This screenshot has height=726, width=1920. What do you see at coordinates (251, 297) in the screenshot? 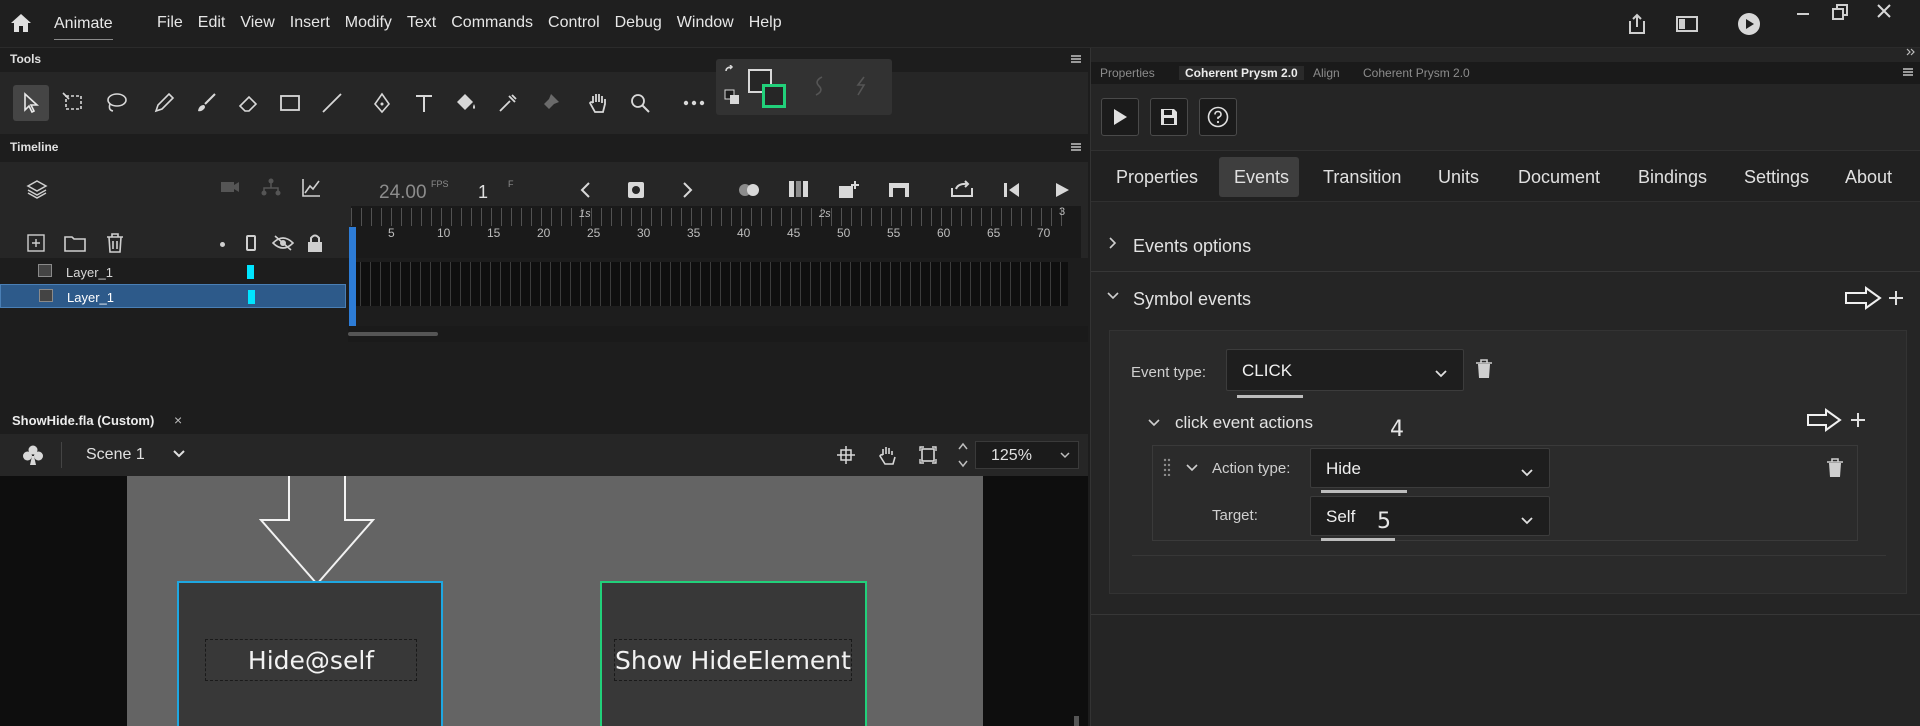
I see `layer-color-swatch` at bounding box center [251, 297].